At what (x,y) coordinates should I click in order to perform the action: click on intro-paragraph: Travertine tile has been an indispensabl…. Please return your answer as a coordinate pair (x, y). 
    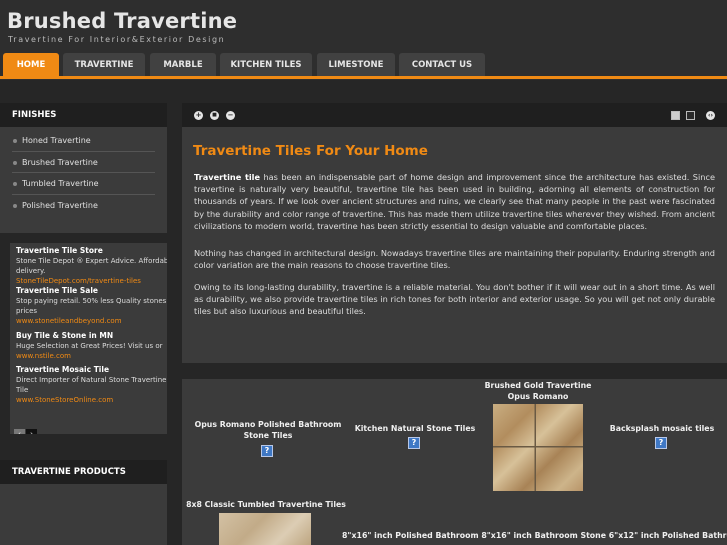
    Looking at the image, I should click on (454, 201).